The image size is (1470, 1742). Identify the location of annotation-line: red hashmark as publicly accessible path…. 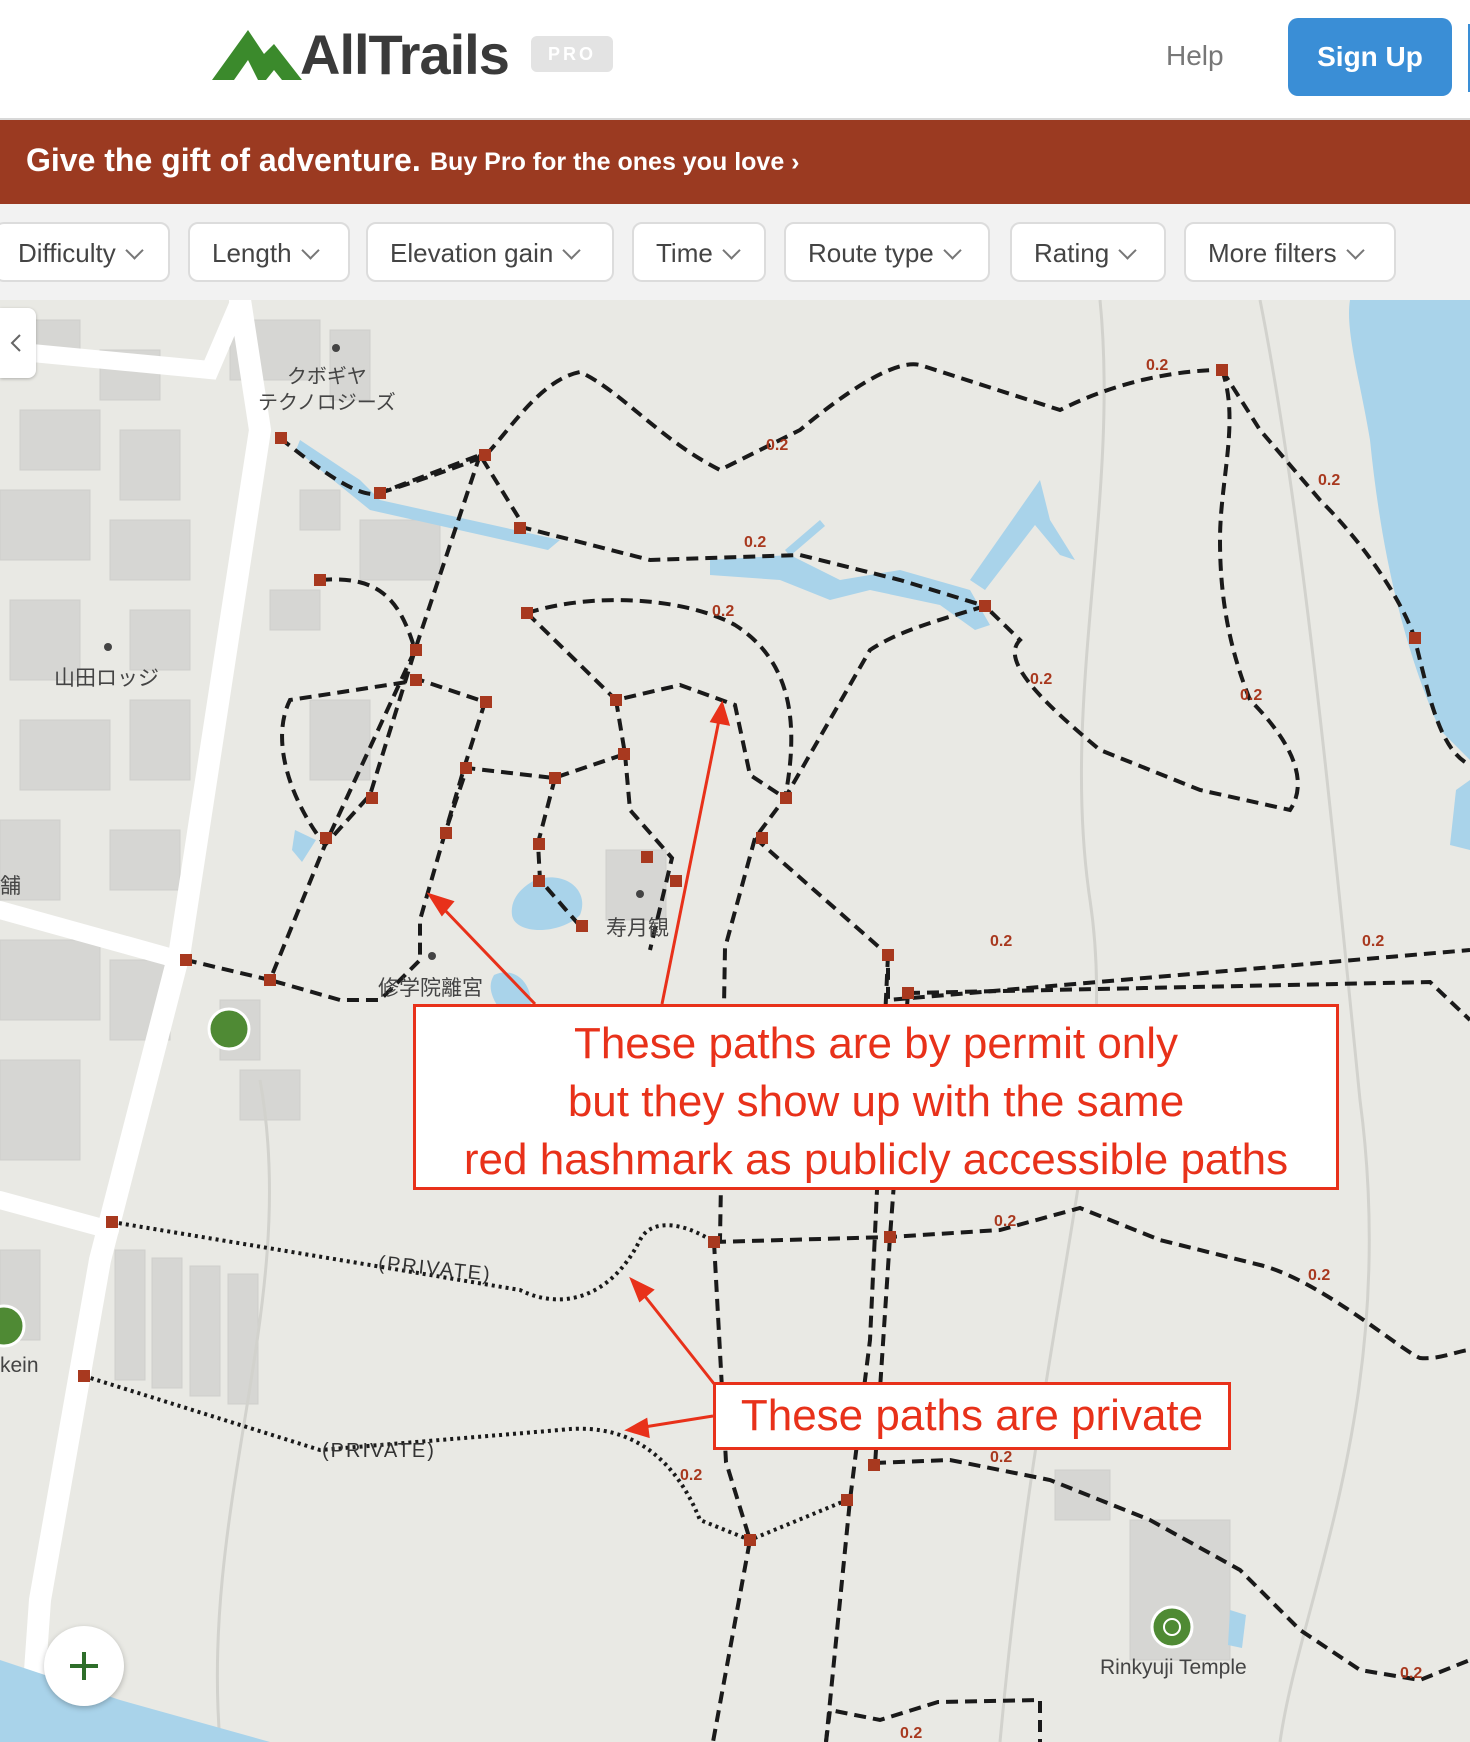
(876, 1159).